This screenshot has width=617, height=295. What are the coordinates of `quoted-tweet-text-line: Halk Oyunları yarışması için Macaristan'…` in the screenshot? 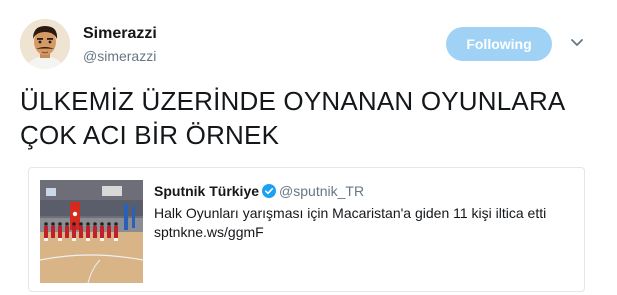 It's located at (350, 213).